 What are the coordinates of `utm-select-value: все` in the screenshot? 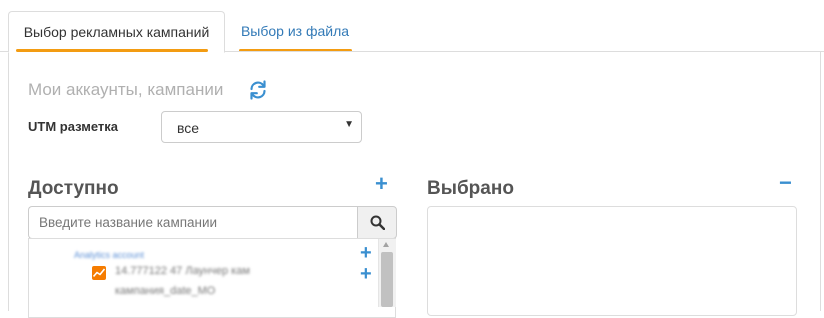 It's located at (188, 128).